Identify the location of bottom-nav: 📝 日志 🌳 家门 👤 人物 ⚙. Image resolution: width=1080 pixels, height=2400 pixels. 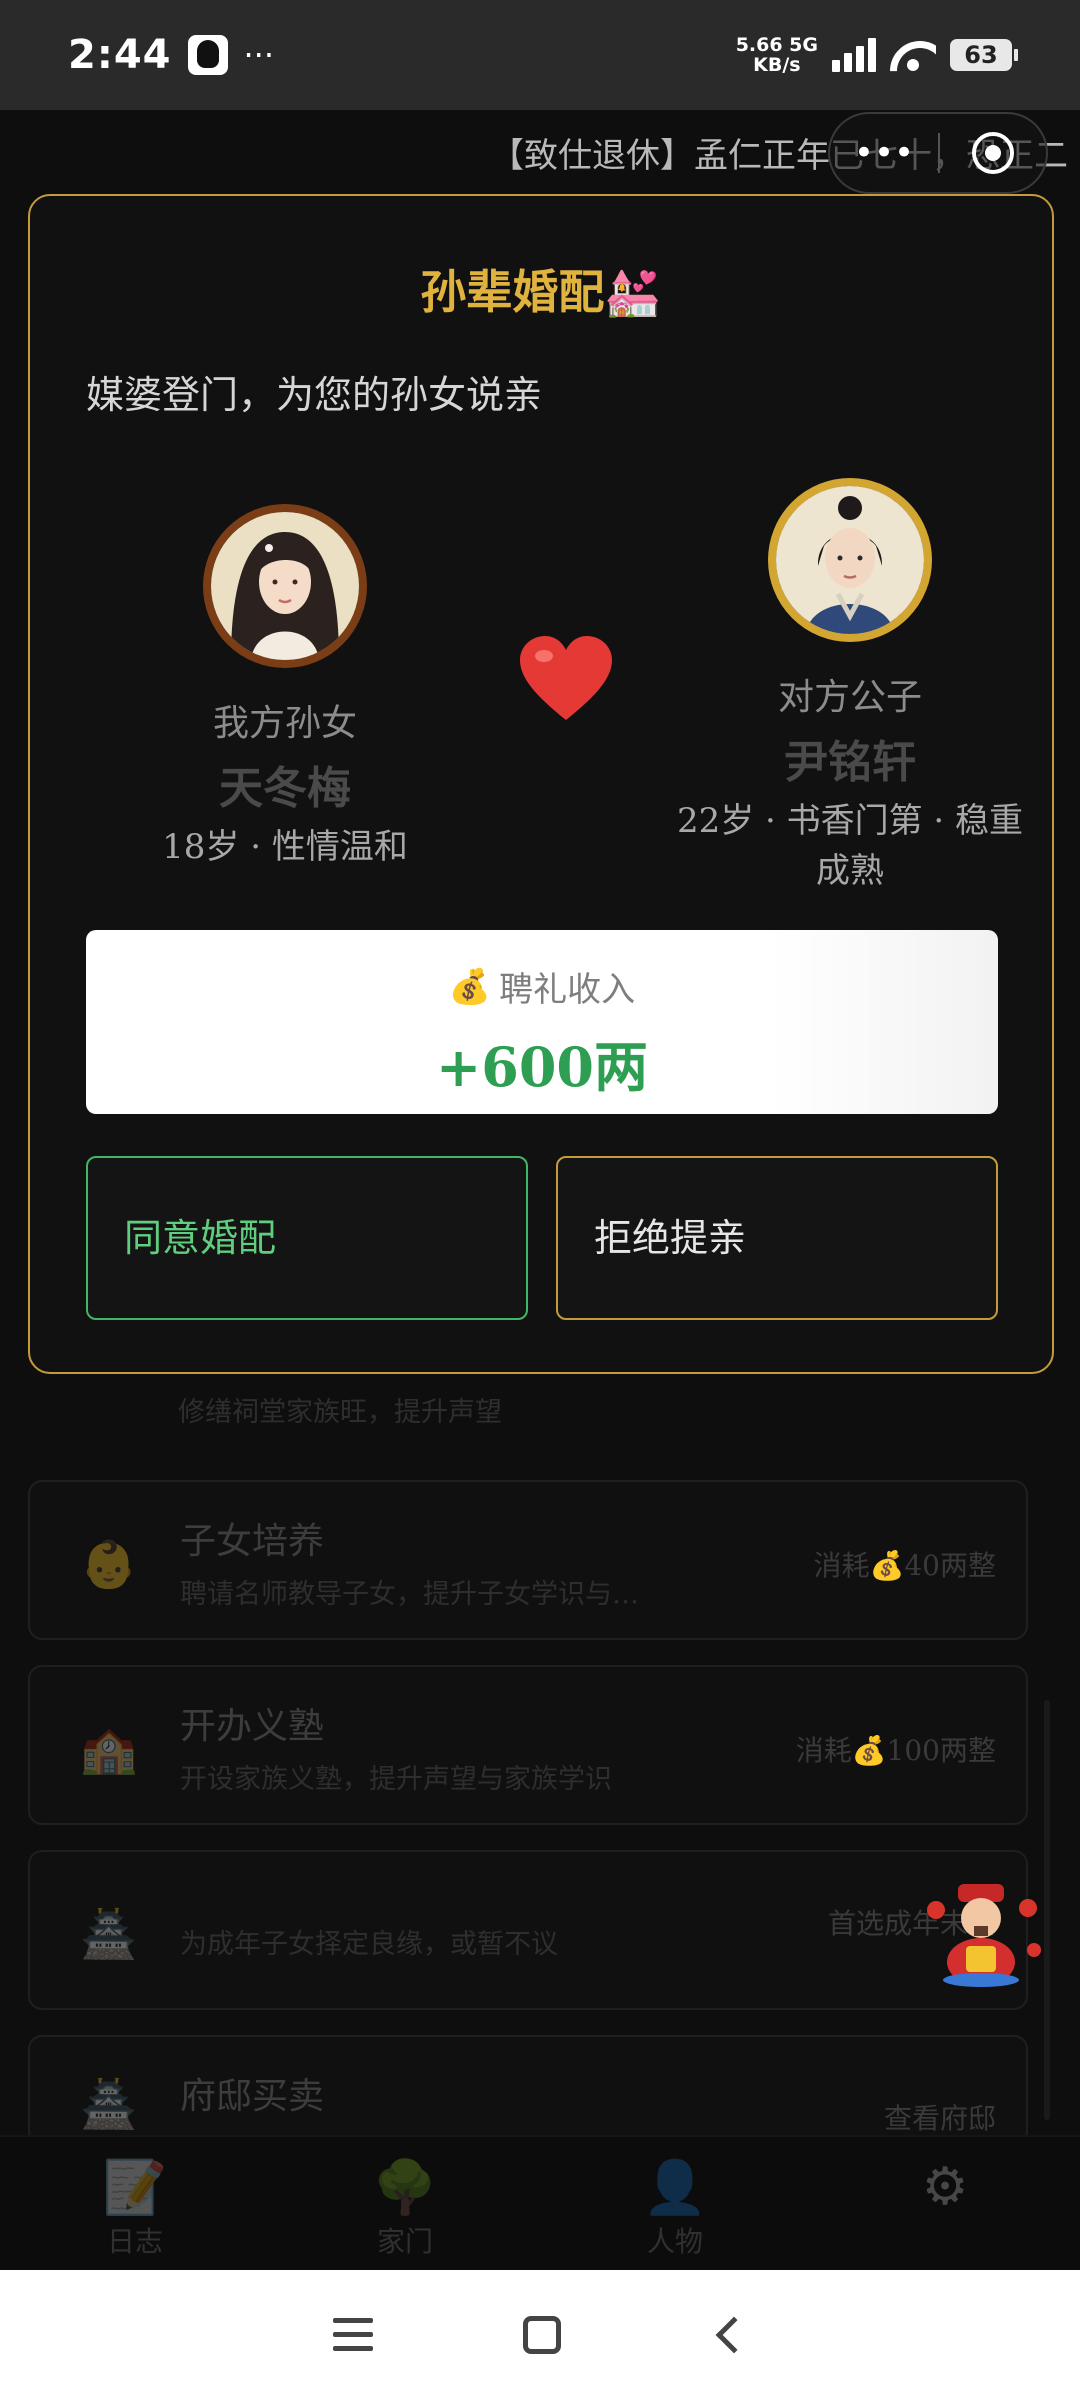
(540, 2202).